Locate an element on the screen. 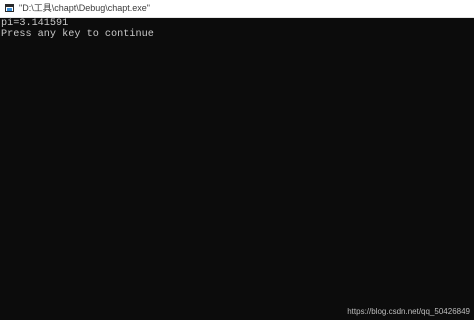 The width and height of the screenshot is (474, 320). title-bar: "D:\工具\chapt\Debug\chapt.exe" is located at coordinates (237, 9).